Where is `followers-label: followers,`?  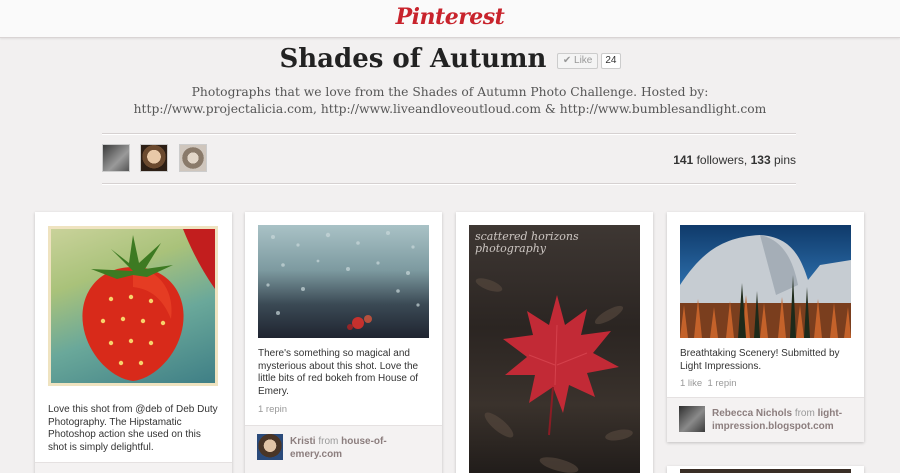 followers-label: followers, is located at coordinates (722, 160).